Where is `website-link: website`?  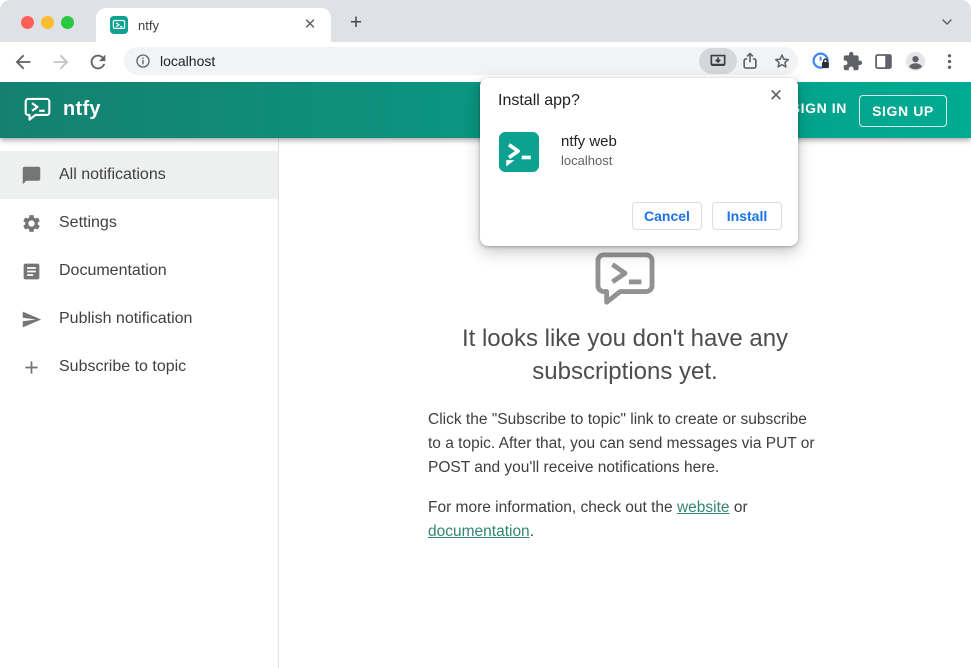
website-link: website is located at coordinates (703, 507).